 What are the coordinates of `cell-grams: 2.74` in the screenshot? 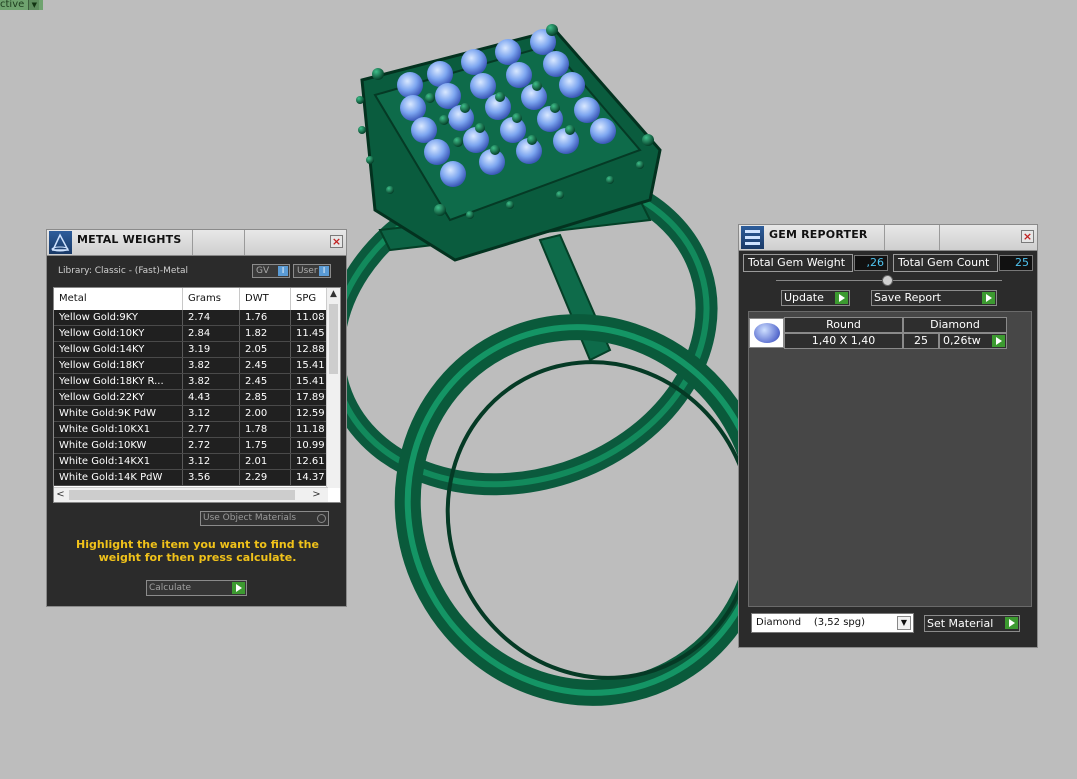 It's located at (211, 317).